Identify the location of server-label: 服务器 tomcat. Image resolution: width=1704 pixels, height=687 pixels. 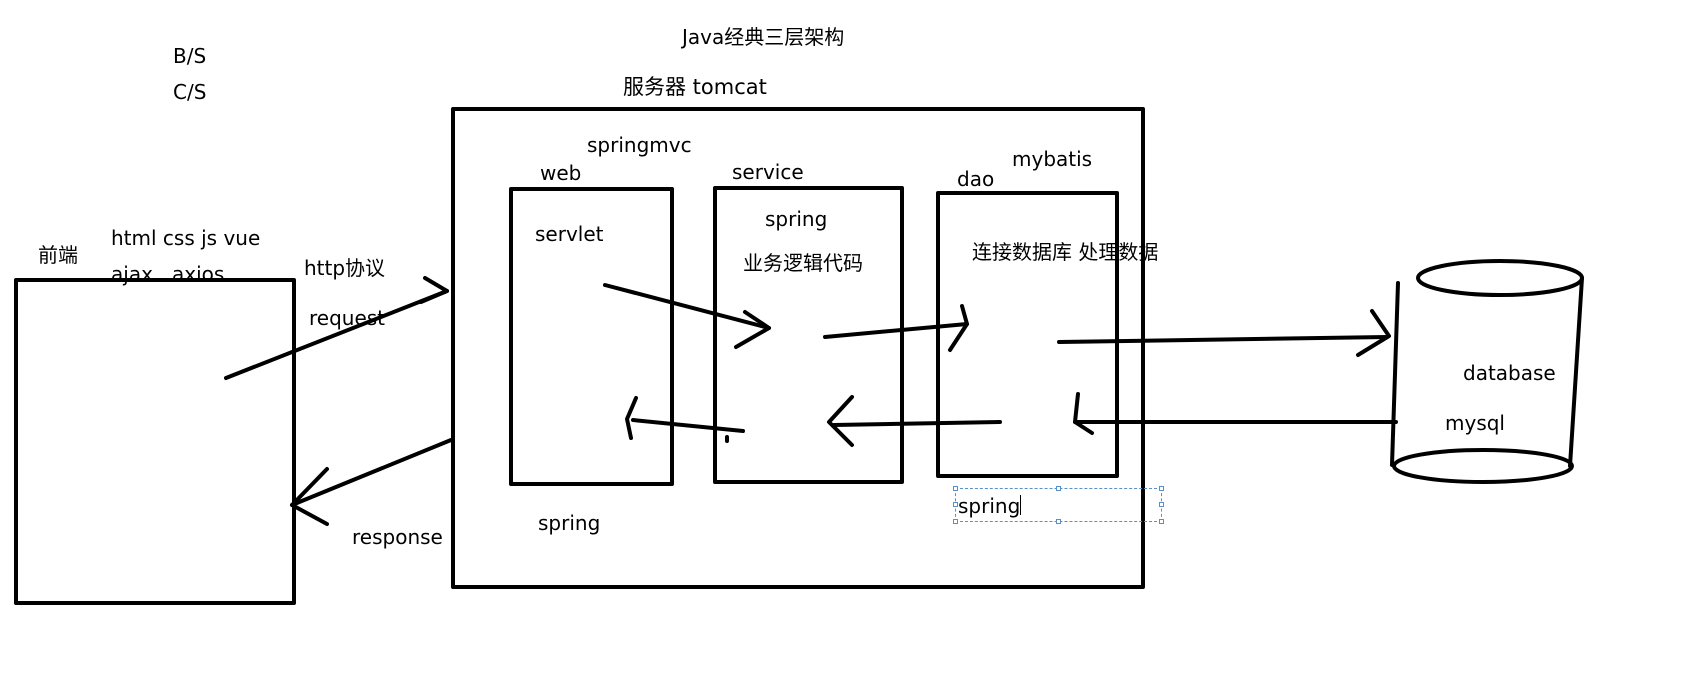
(695, 87).